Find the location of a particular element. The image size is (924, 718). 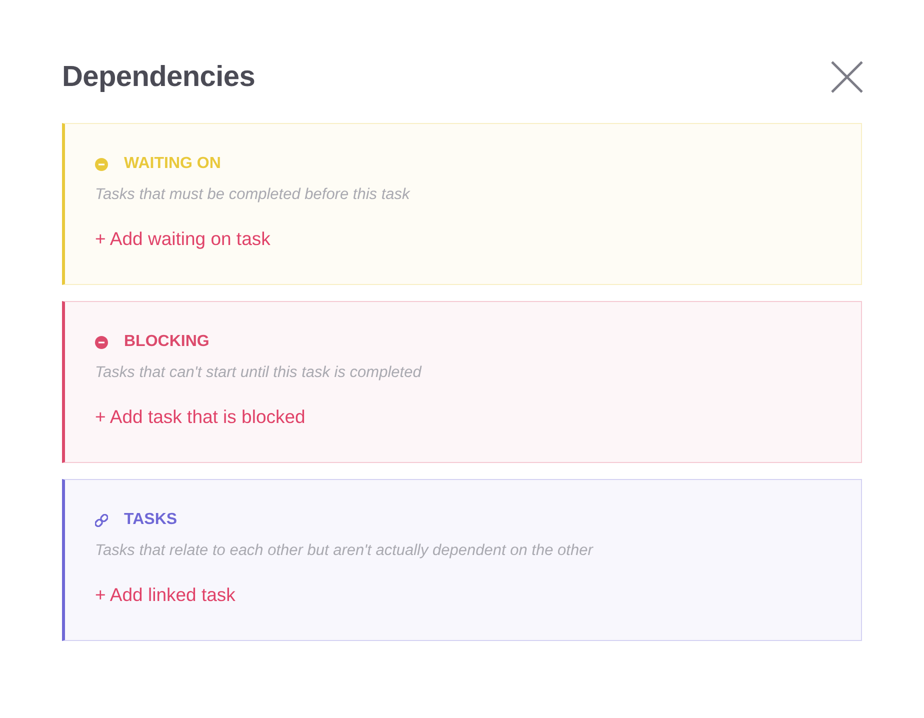

add-task-link: + Add waiting on task is located at coordinates (182, 239).